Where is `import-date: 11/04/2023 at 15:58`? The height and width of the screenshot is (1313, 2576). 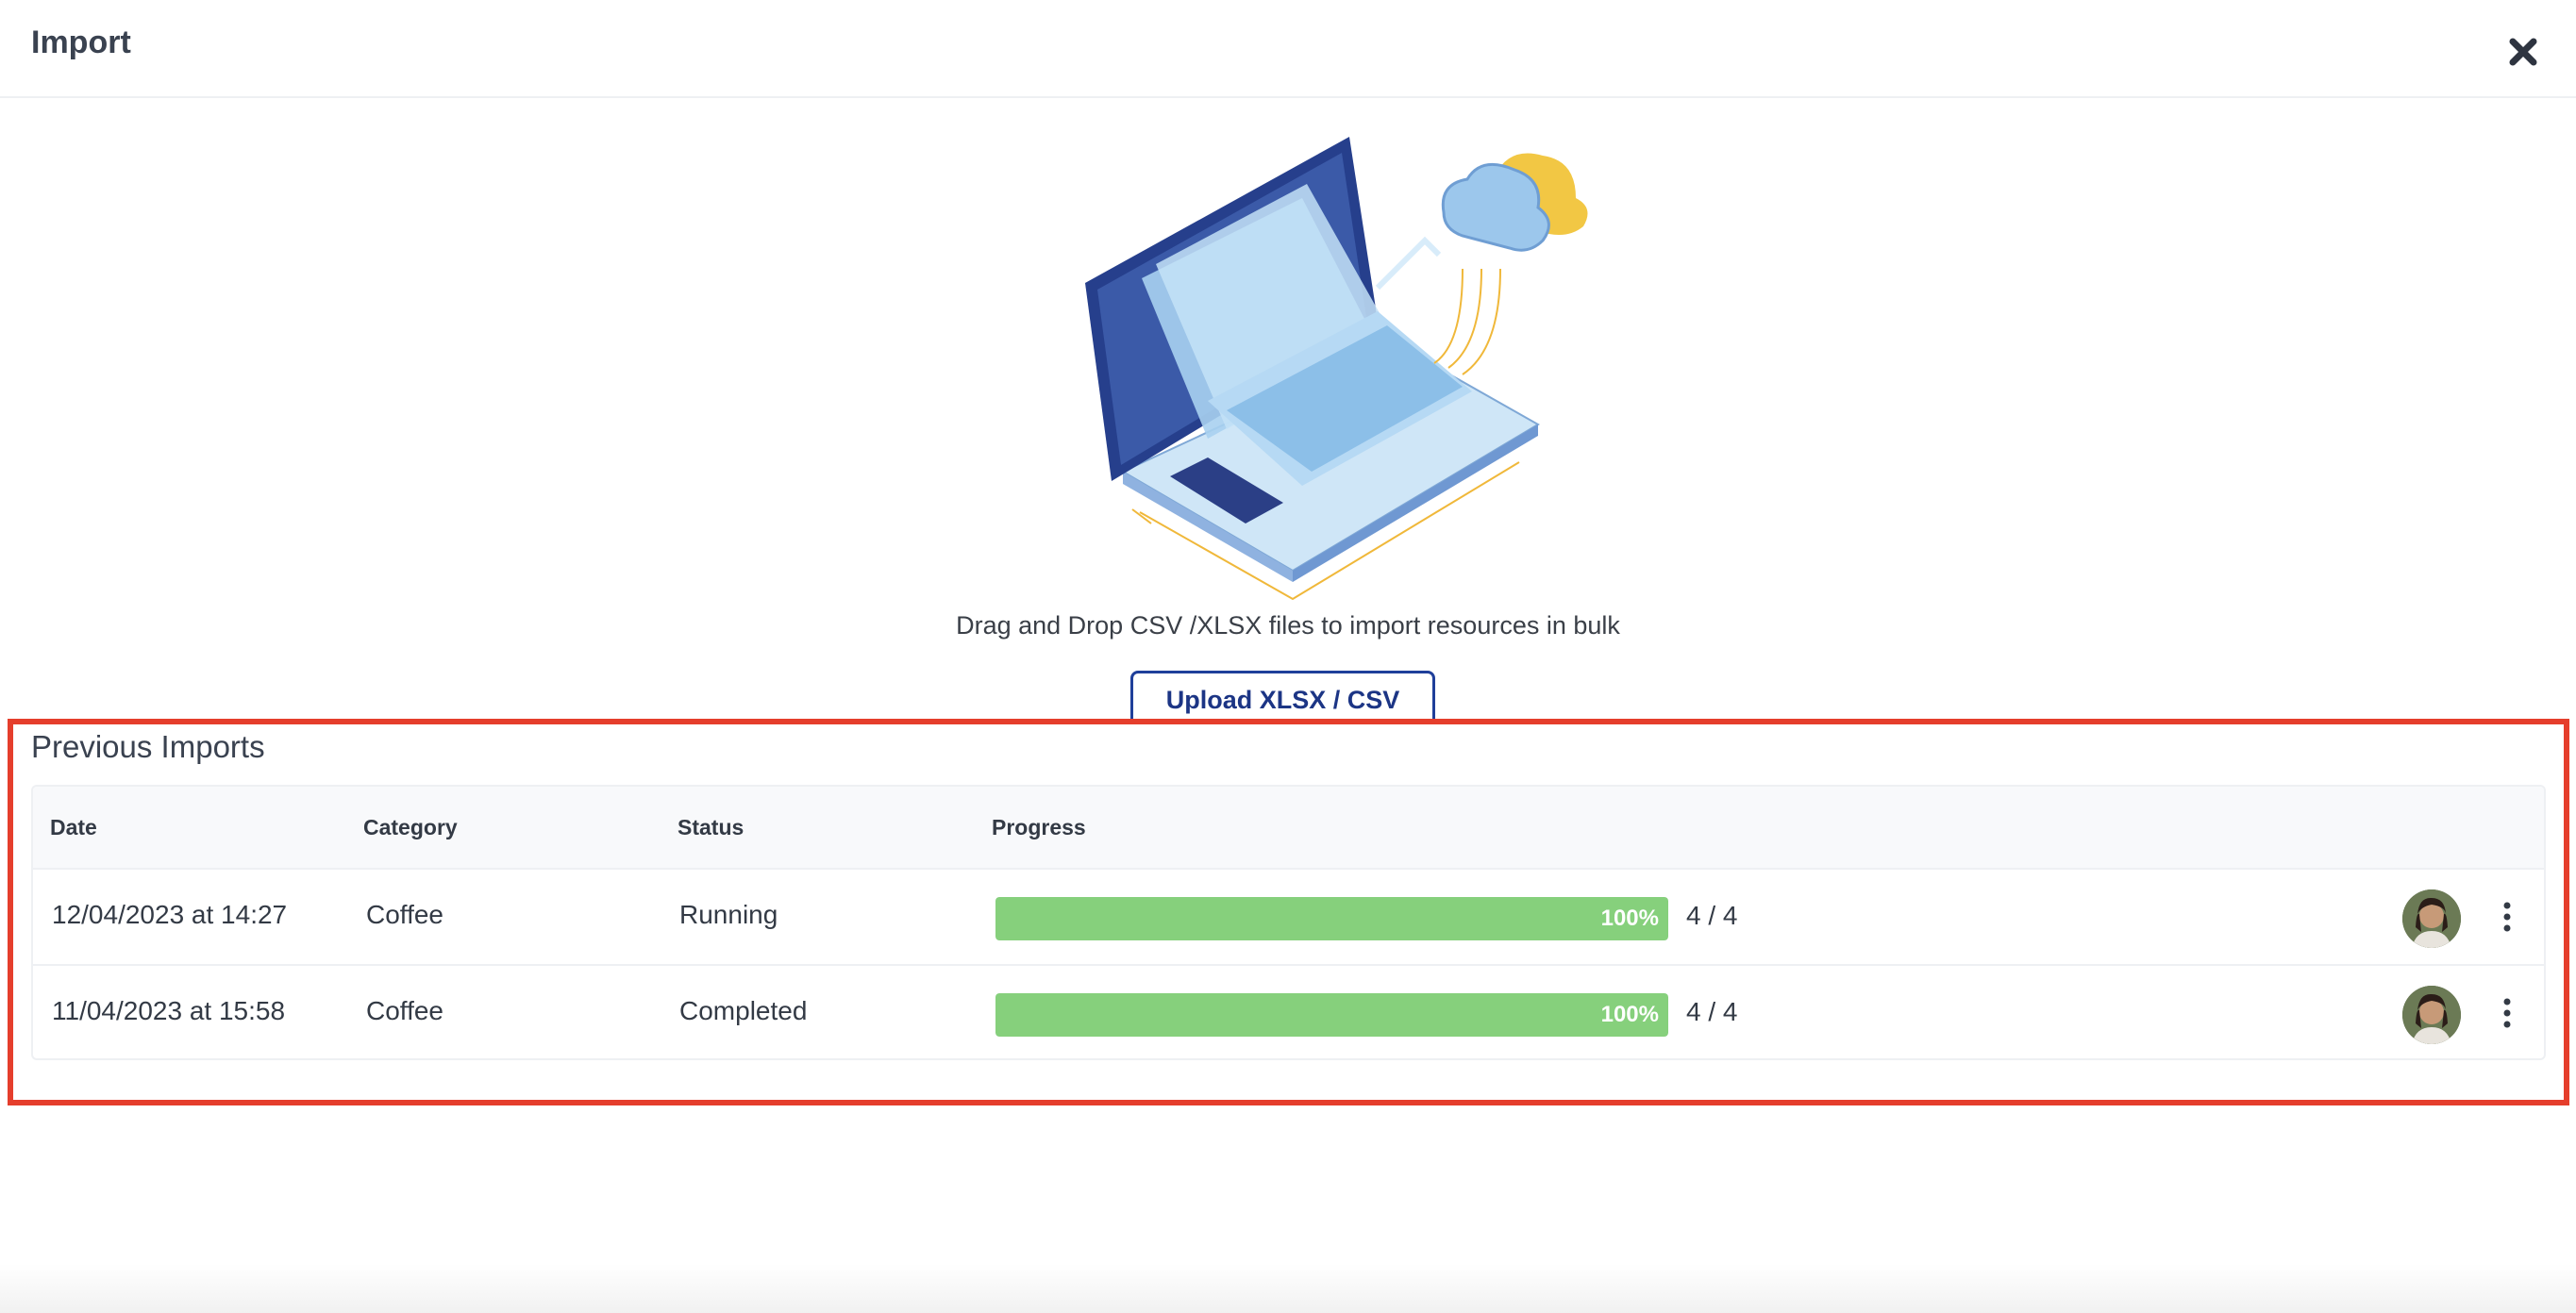 import-date: 11/04/2023 at 15:58 is located at coordinates (169, 1010).